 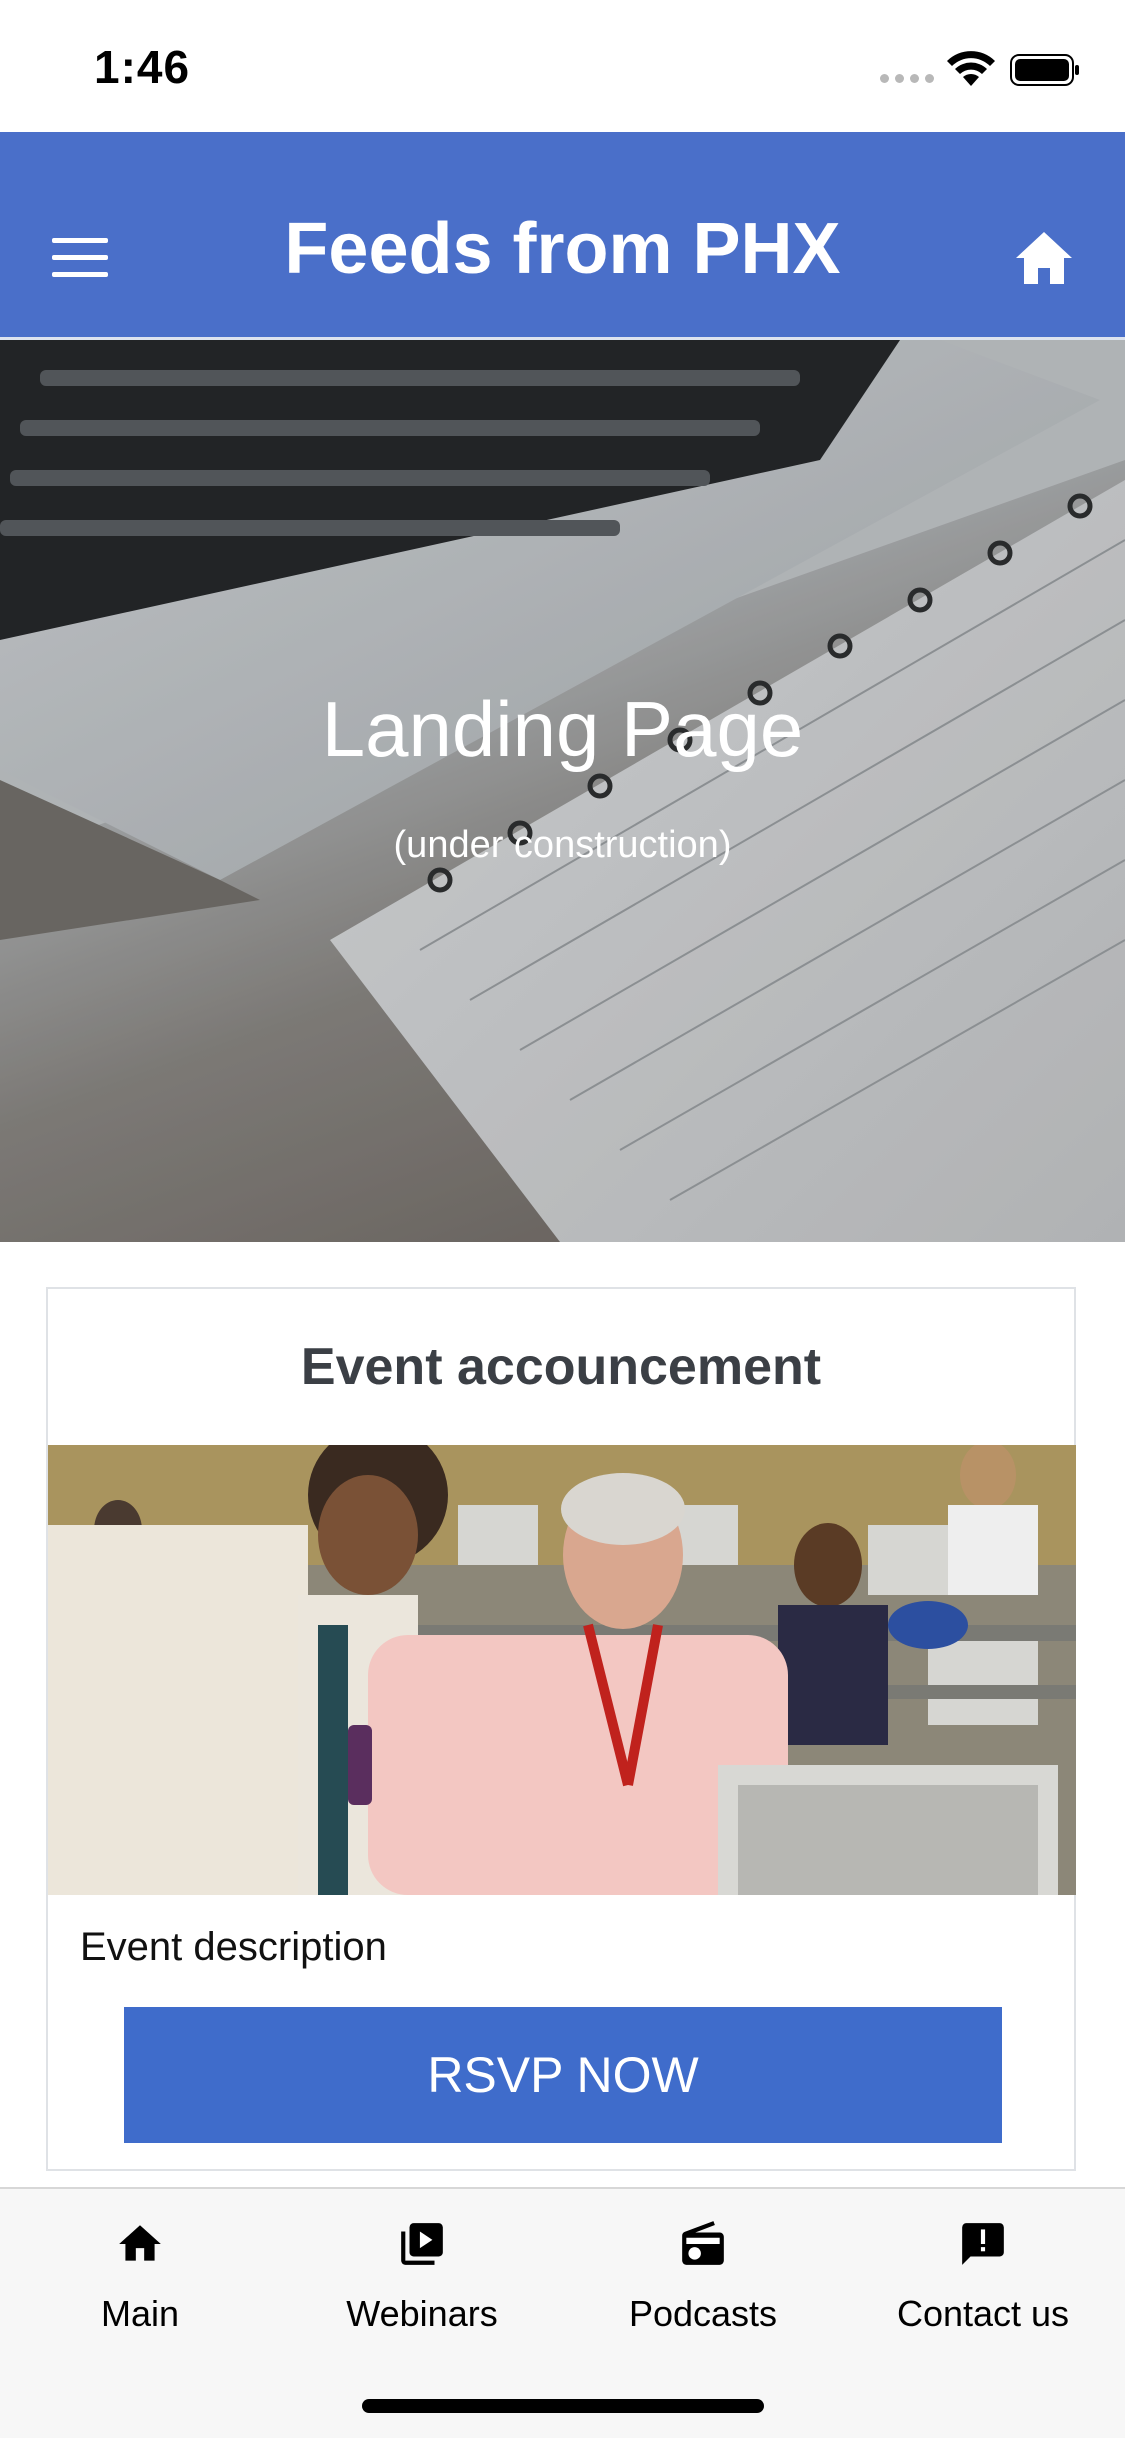 I want to click on tab-label: Contact us, so click(x=983, y=2313).